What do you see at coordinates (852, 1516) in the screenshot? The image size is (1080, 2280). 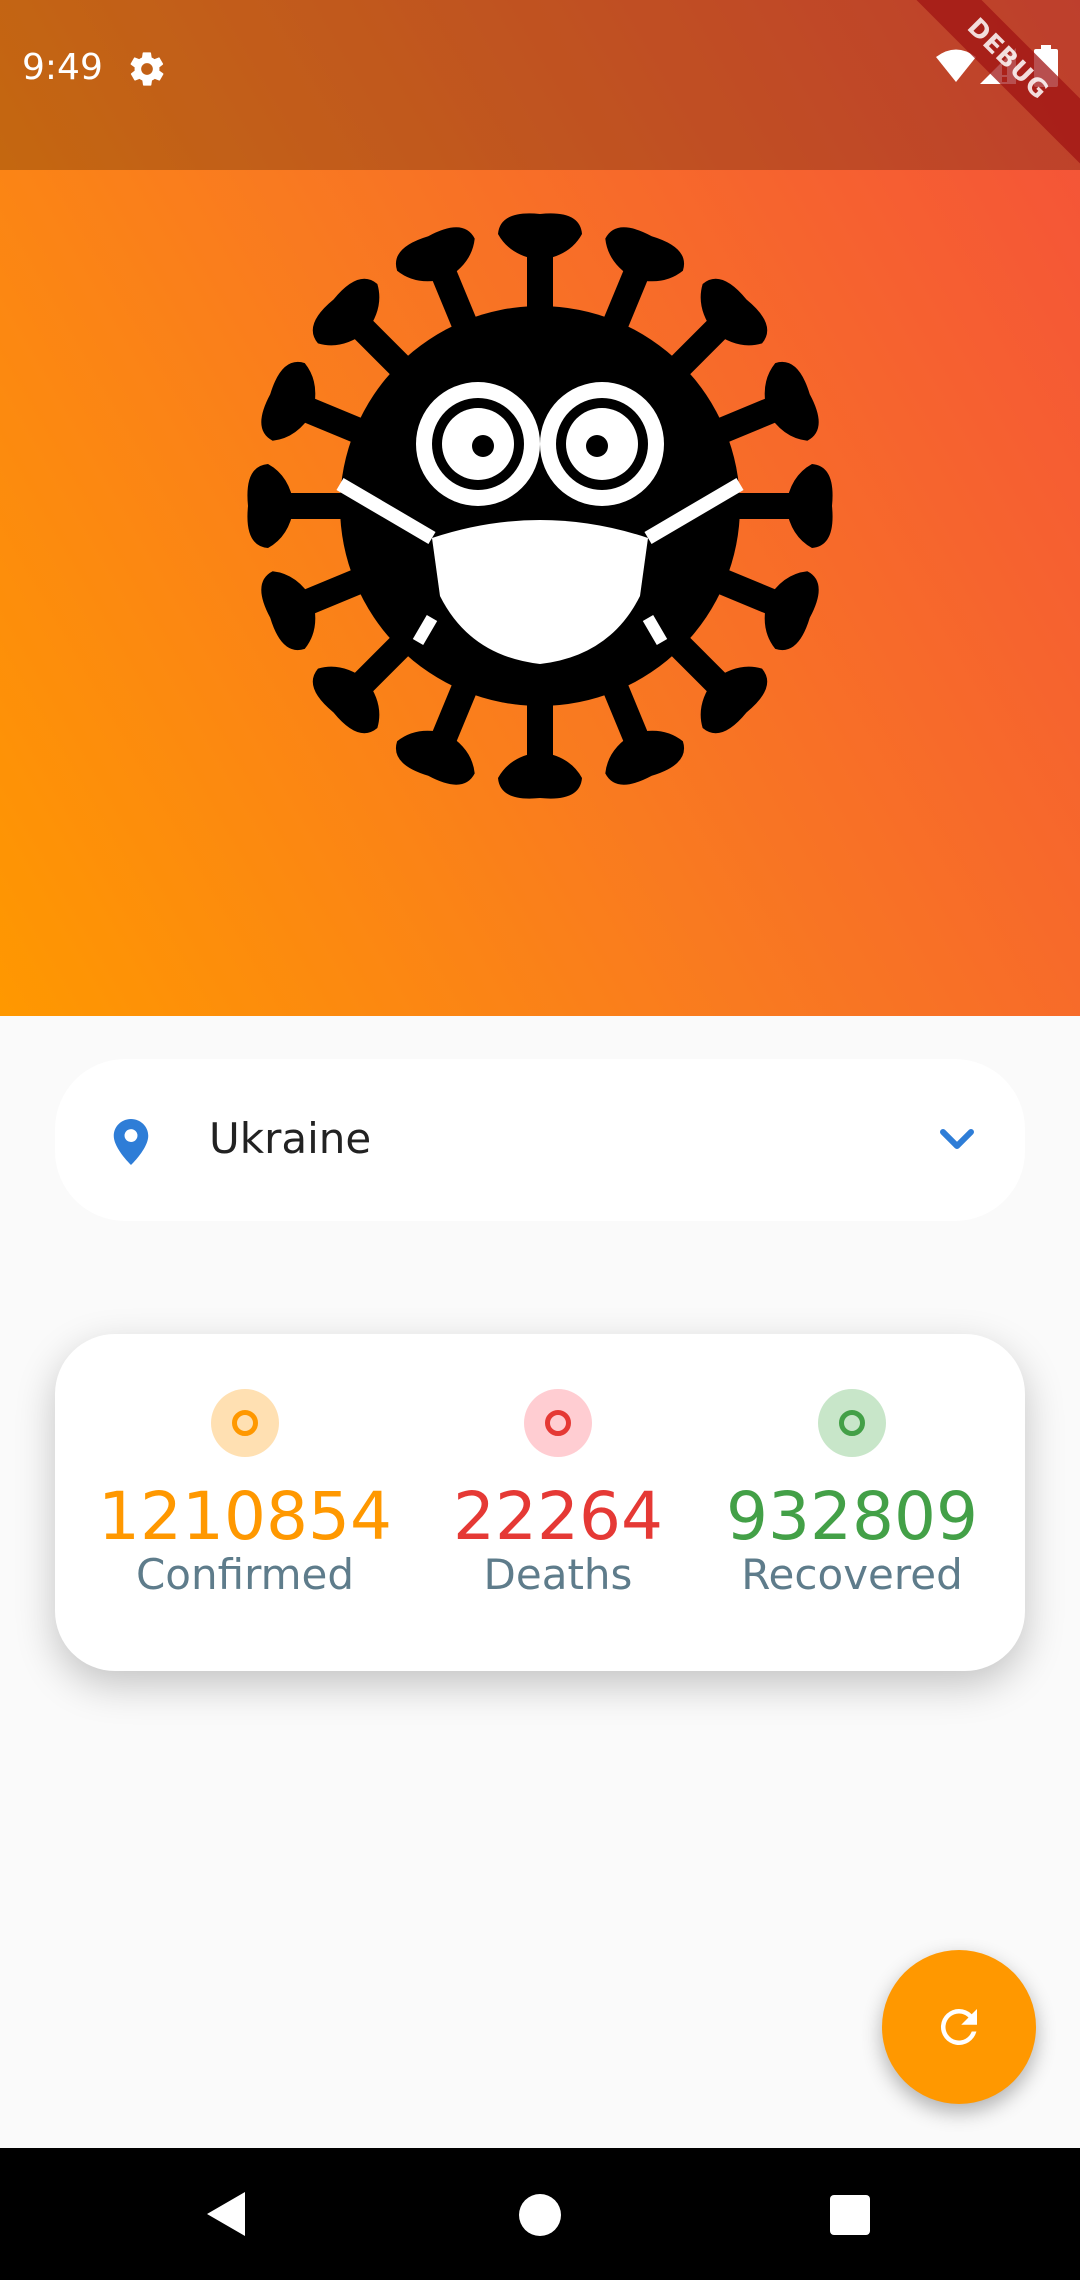 I see `recovered-count: 932809` at bounding box center [852, 1516].